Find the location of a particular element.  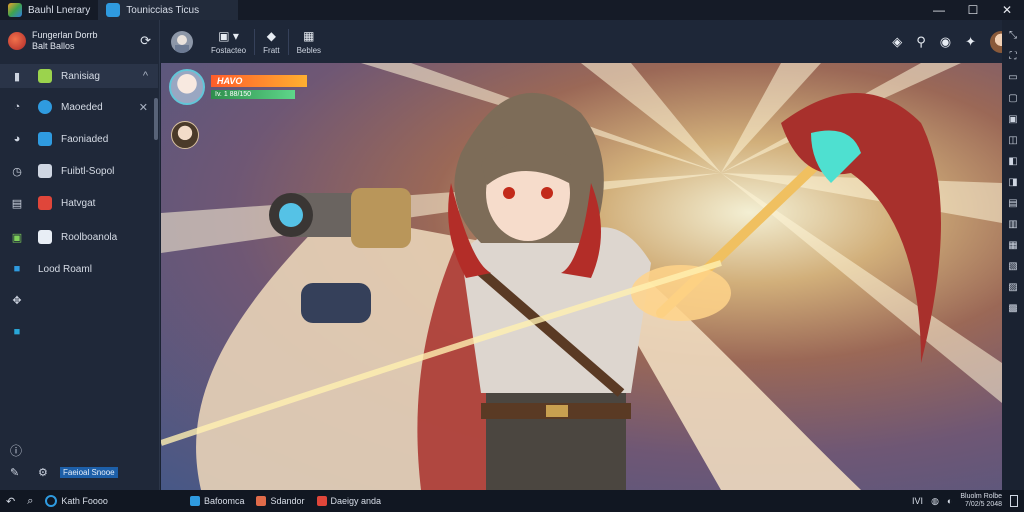

record-icon: ▣ is located at coordinates (1013, 119).